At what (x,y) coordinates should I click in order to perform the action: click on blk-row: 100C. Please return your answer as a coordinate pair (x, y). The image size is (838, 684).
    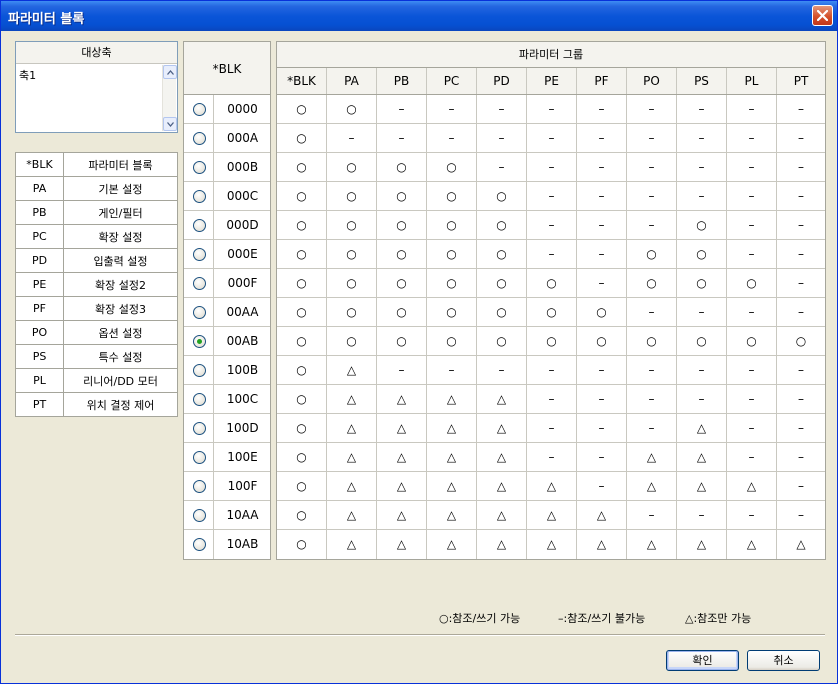
    Looking at the image, I should click on (227, 399).